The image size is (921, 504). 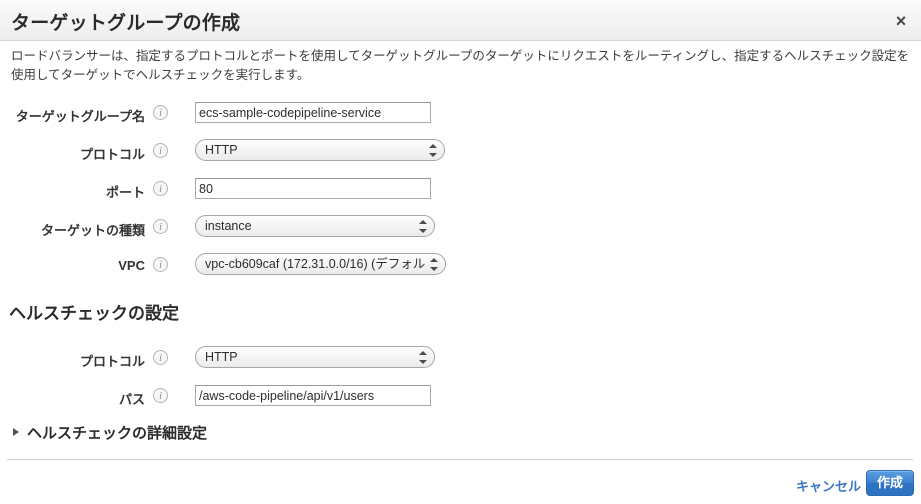 What do you see at coordinates (460, 402) in the screenshot?
I see `form-row-healthcheck-path: パス i` at bounding box center [460, 402].